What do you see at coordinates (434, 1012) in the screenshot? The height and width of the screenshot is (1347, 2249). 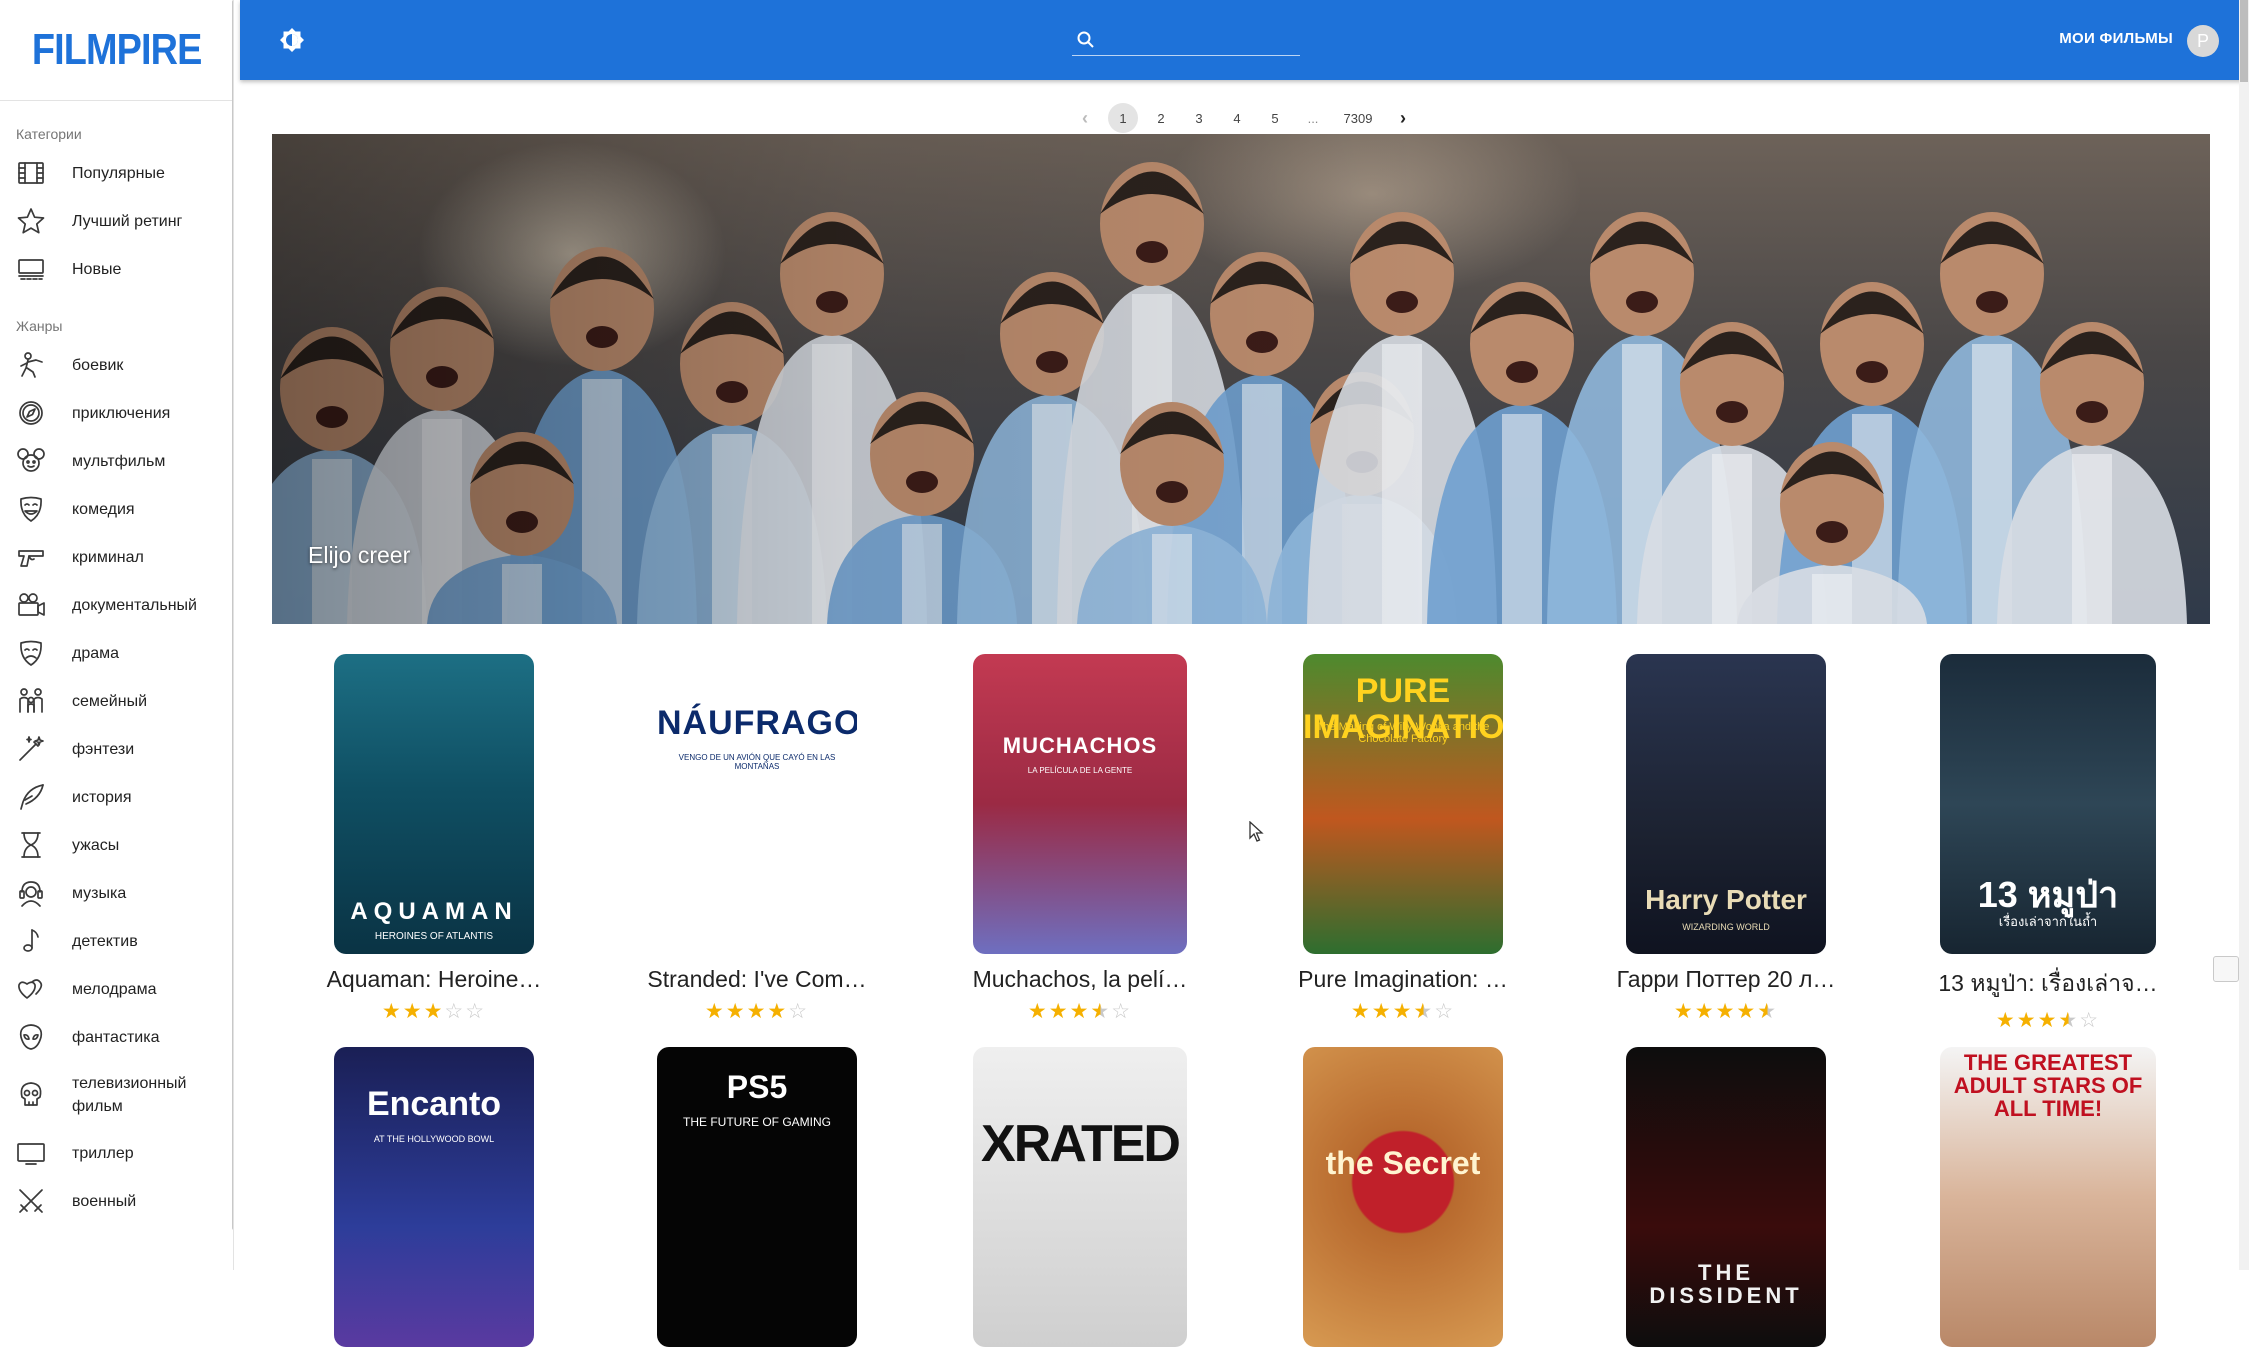 I see `movie-rating: ★★★☆☆` at bounding box center [434, 1012].